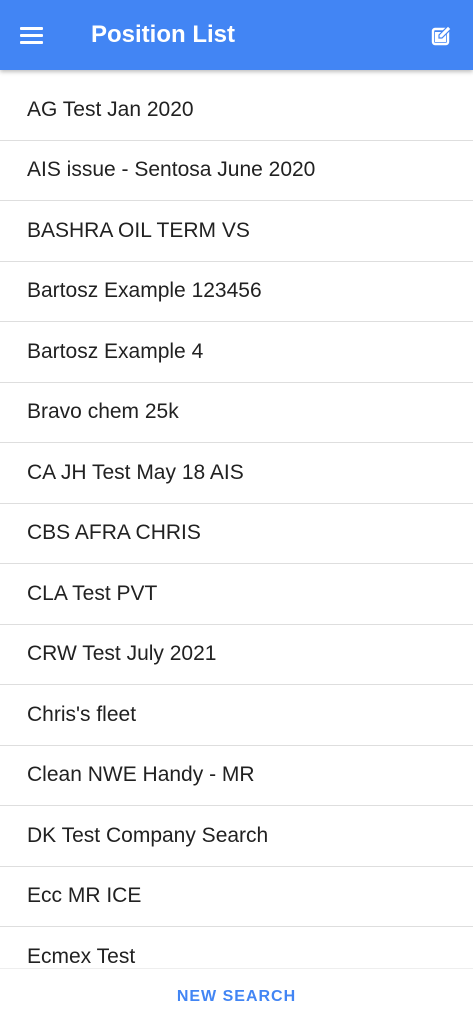  Describe the element at coordinates (236, 655) in the screenshot. I see `list-item: CRW Test July 2021` at that location.